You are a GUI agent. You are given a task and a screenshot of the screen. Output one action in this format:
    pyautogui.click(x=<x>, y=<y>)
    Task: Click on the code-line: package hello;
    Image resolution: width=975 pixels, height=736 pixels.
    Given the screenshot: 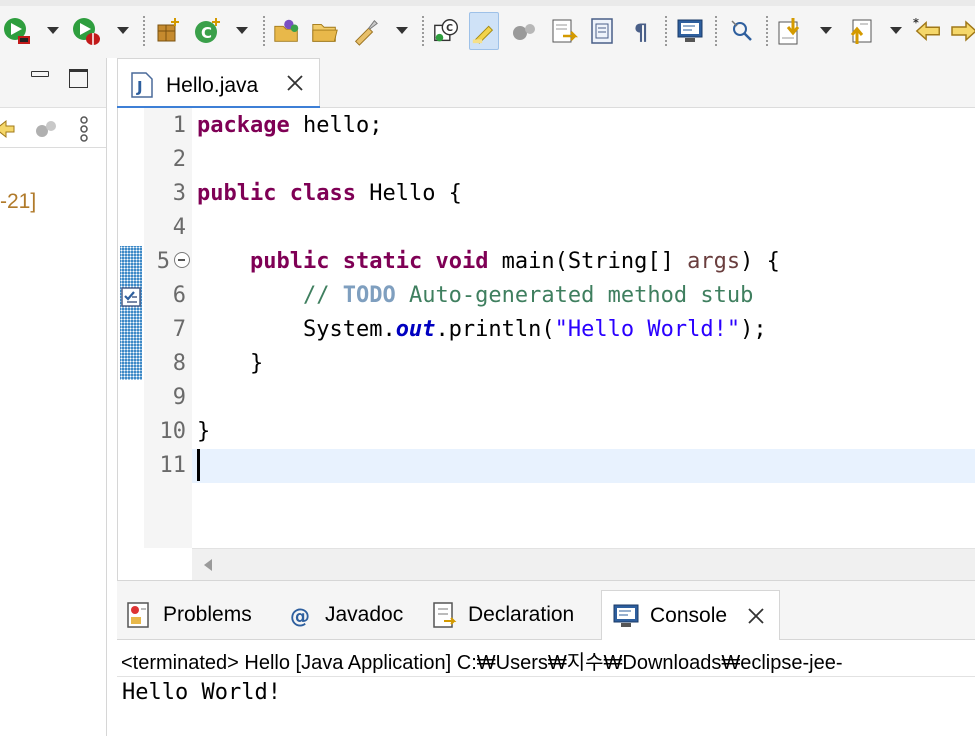 What is the action you would take?
    pyautogui.click(x=290, y=125)
    